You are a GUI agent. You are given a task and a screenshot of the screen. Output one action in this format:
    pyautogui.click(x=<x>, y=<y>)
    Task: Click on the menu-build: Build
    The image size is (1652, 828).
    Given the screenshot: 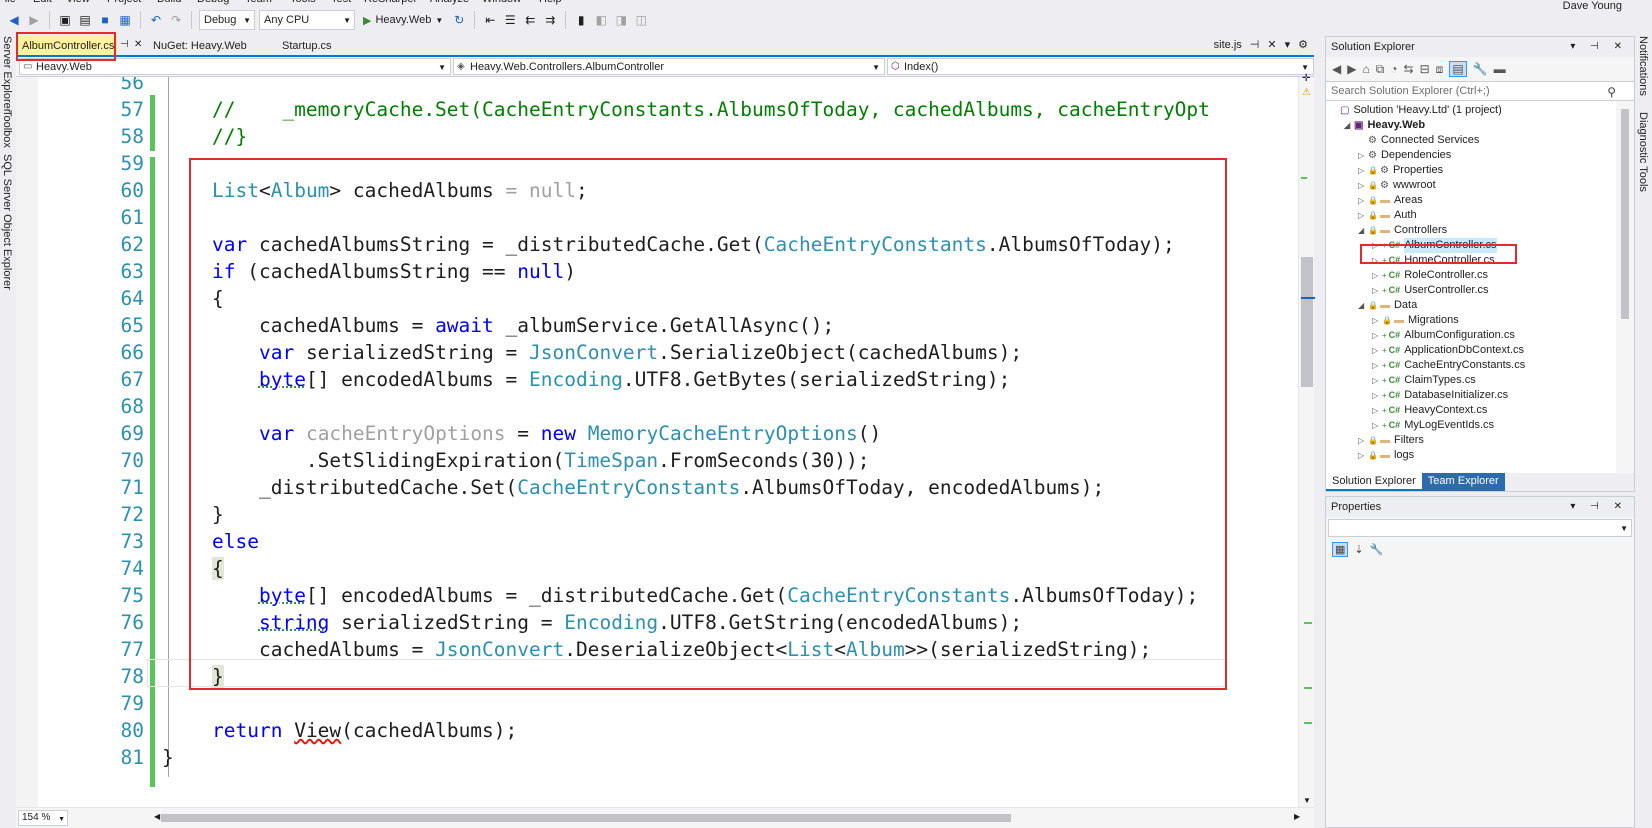 What is the action you would take?
    pyautogui.click(x=169, y=2)
    